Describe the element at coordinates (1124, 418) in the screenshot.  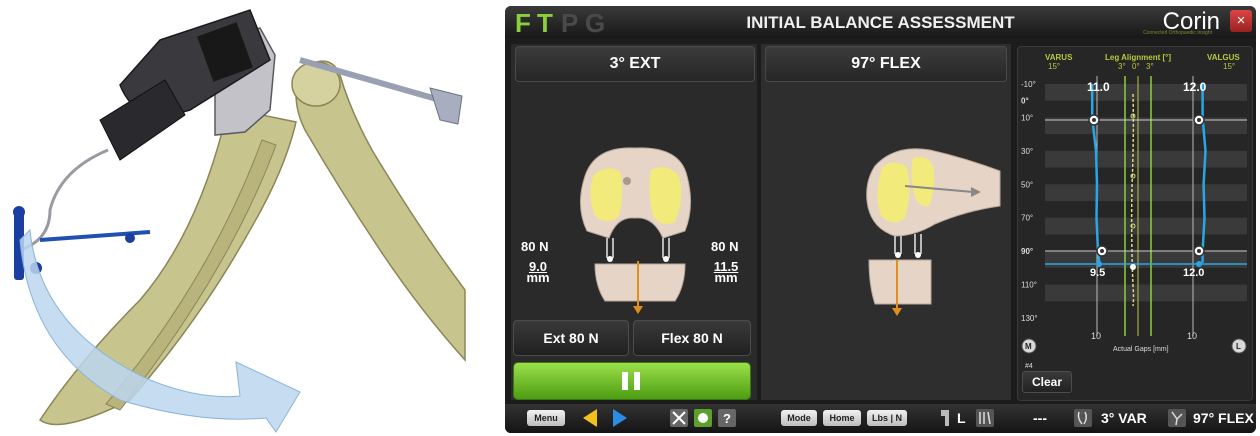
I see `varus-readout: 3° VAR` at that location.